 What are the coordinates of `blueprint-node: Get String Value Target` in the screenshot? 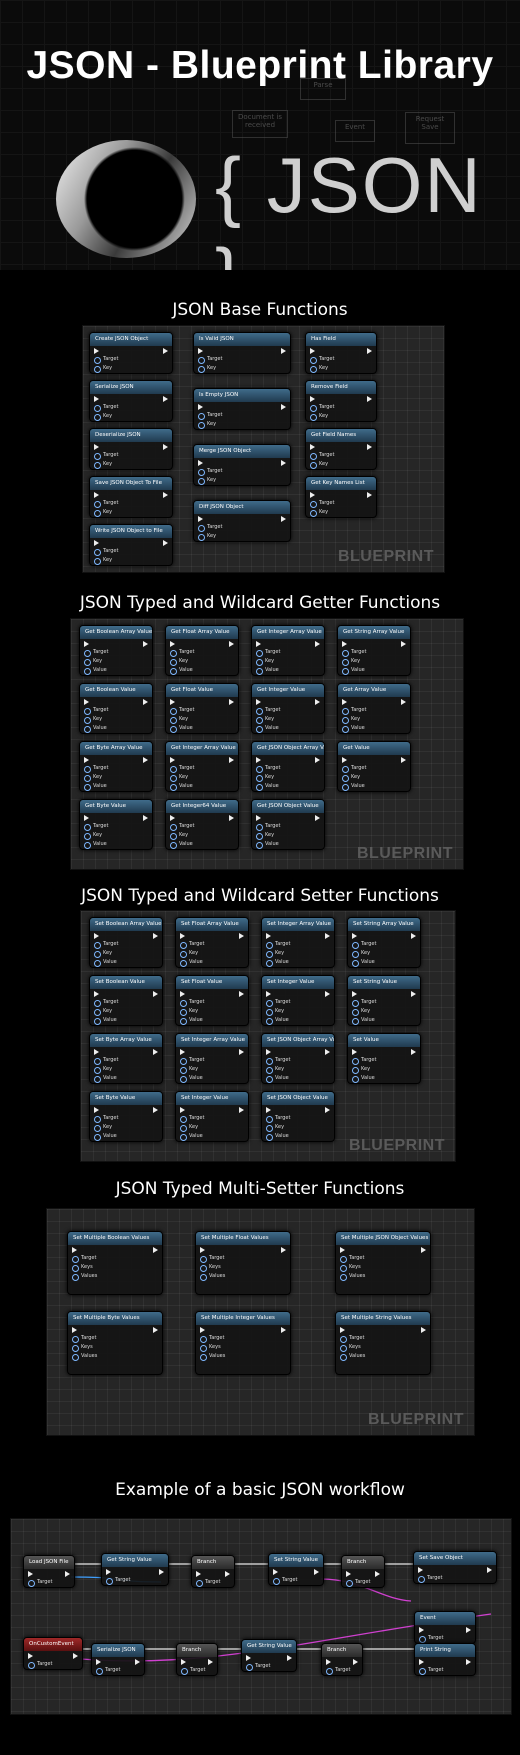 It's located at (135, 1569).